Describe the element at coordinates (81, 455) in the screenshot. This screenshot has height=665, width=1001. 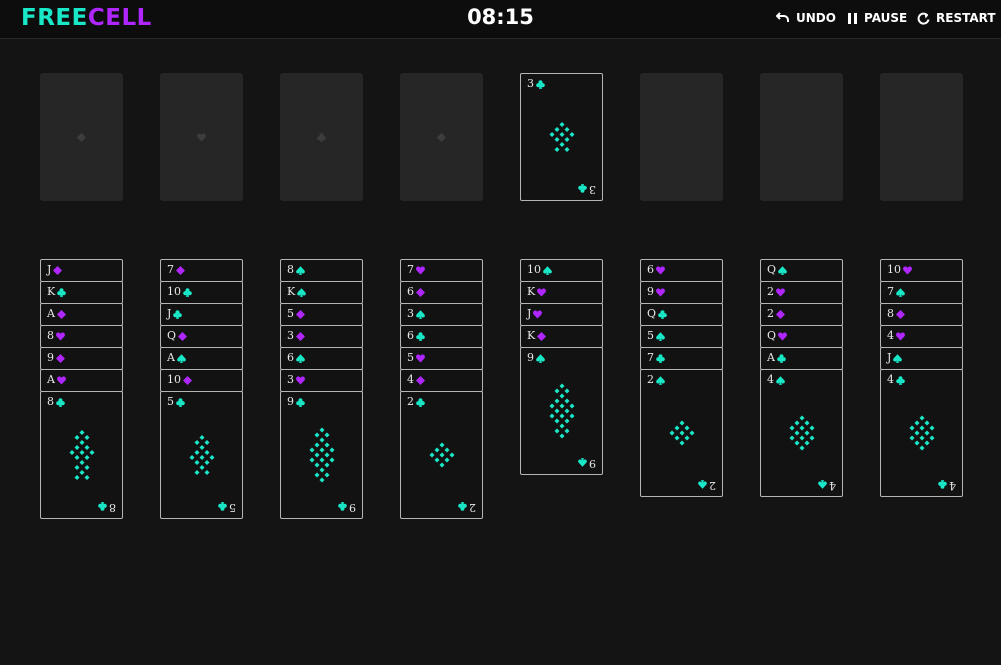
I see `tableau-card-face: 88` at that location.